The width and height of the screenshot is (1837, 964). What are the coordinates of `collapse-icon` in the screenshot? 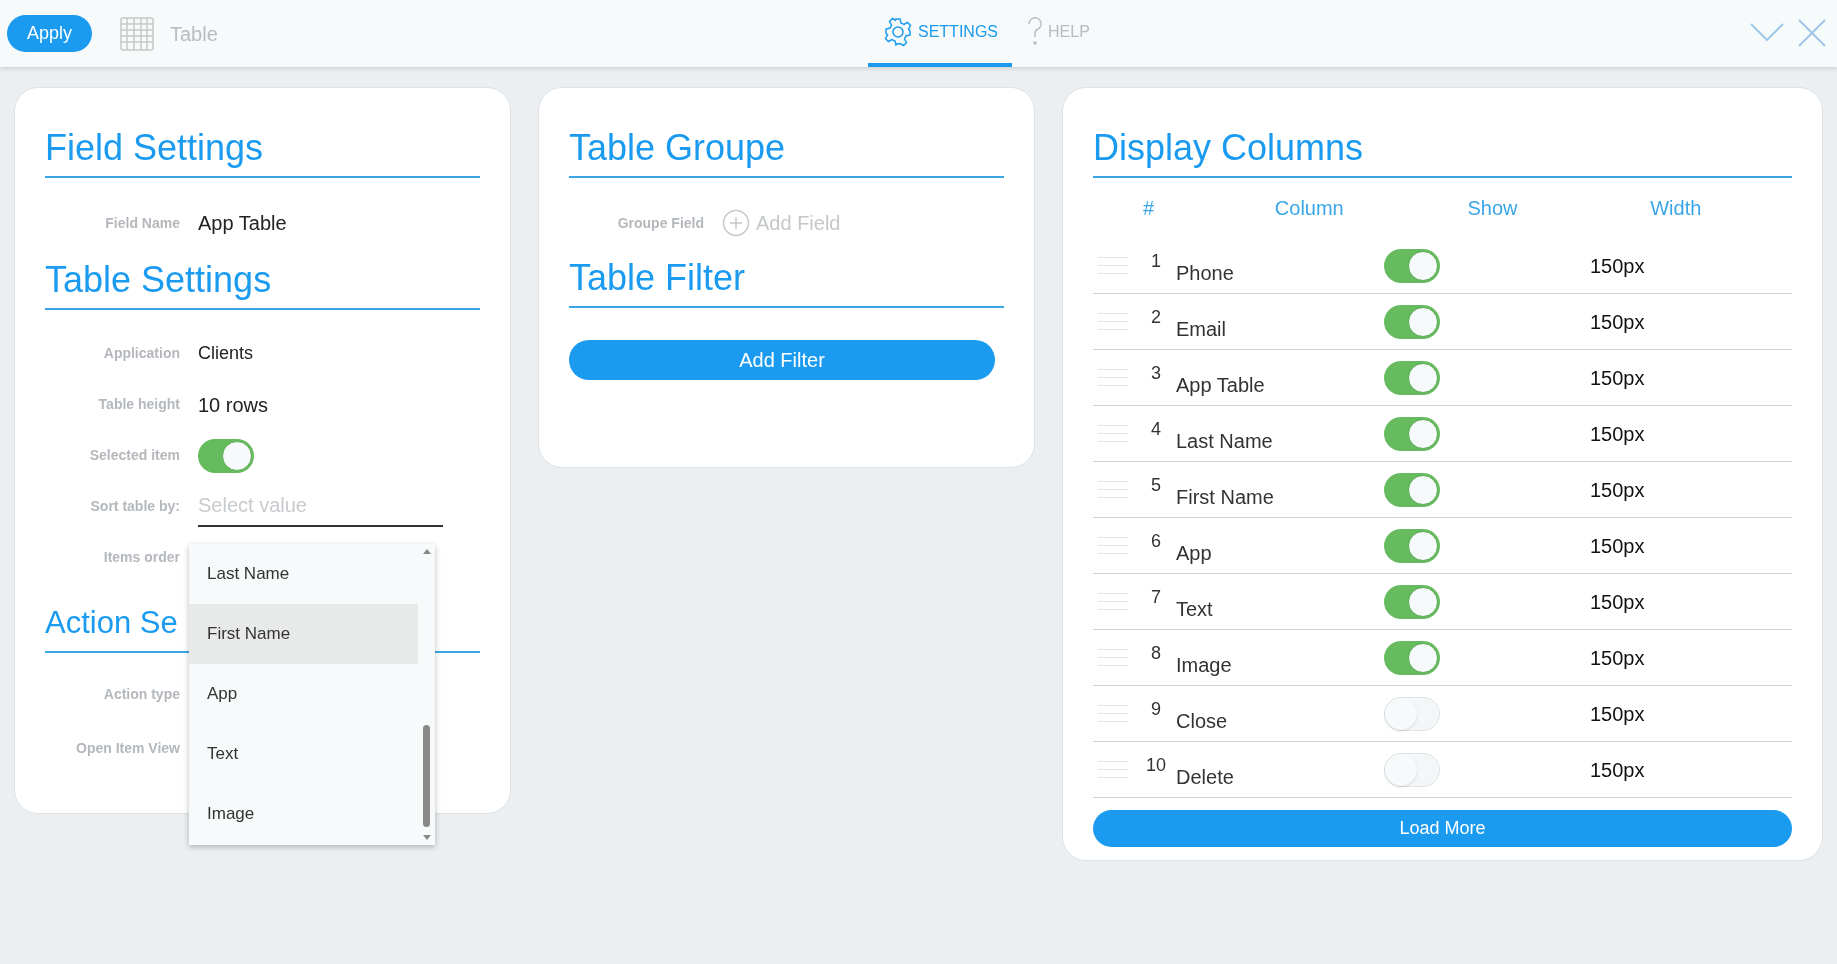 It's located at (1767, 32).